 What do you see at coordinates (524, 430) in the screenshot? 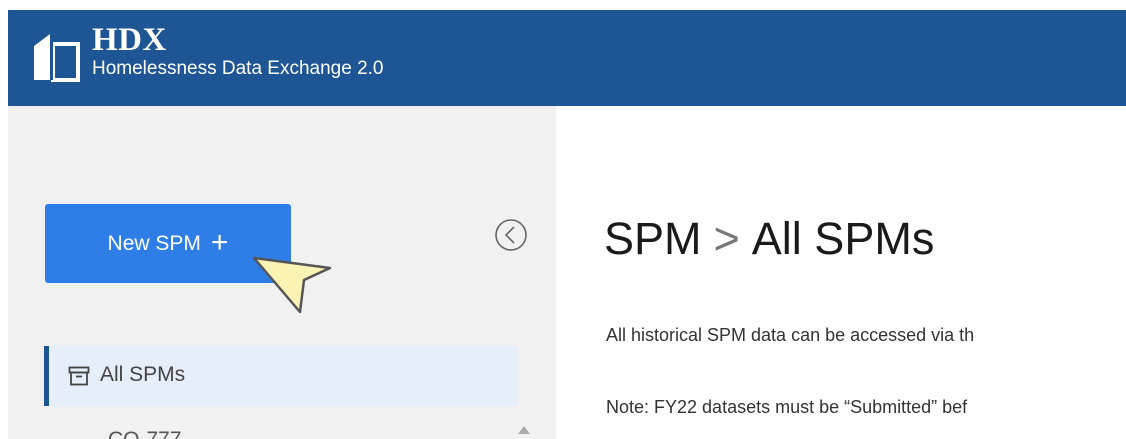
I see `caret-up-icon` at bounding box center [524, 430].